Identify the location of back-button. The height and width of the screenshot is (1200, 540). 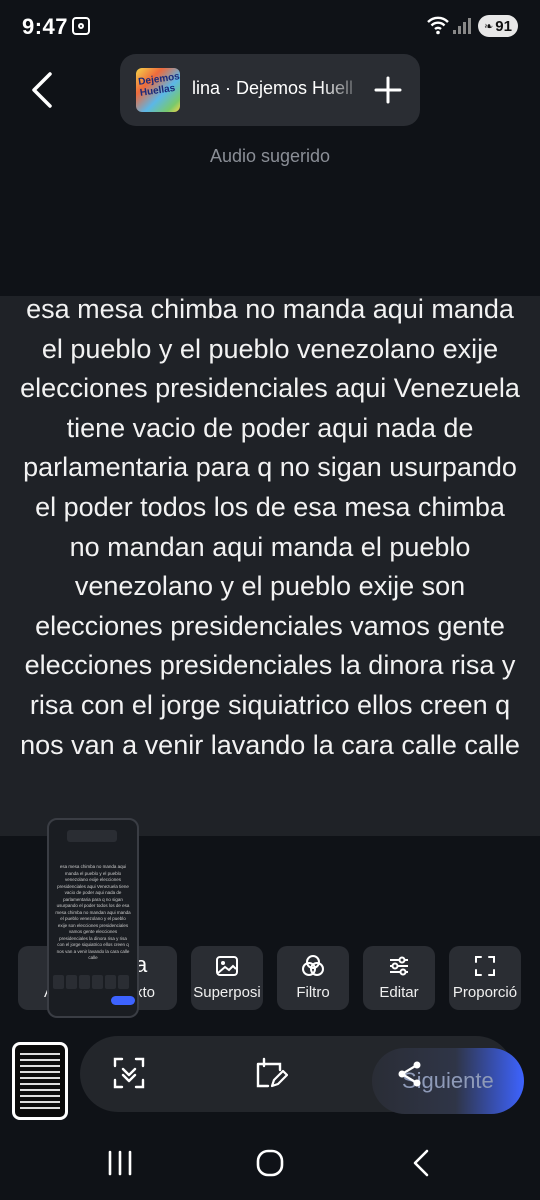
(44, 90).